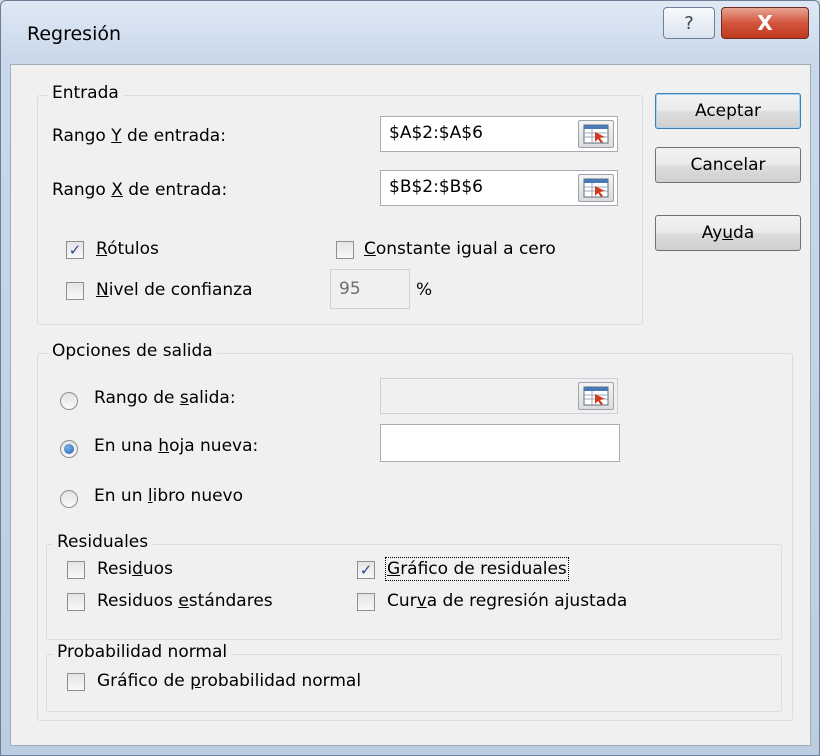  Describe the element at coordinates (117, 190) in the screenshot. I see `label-accesskey: X` at that location.